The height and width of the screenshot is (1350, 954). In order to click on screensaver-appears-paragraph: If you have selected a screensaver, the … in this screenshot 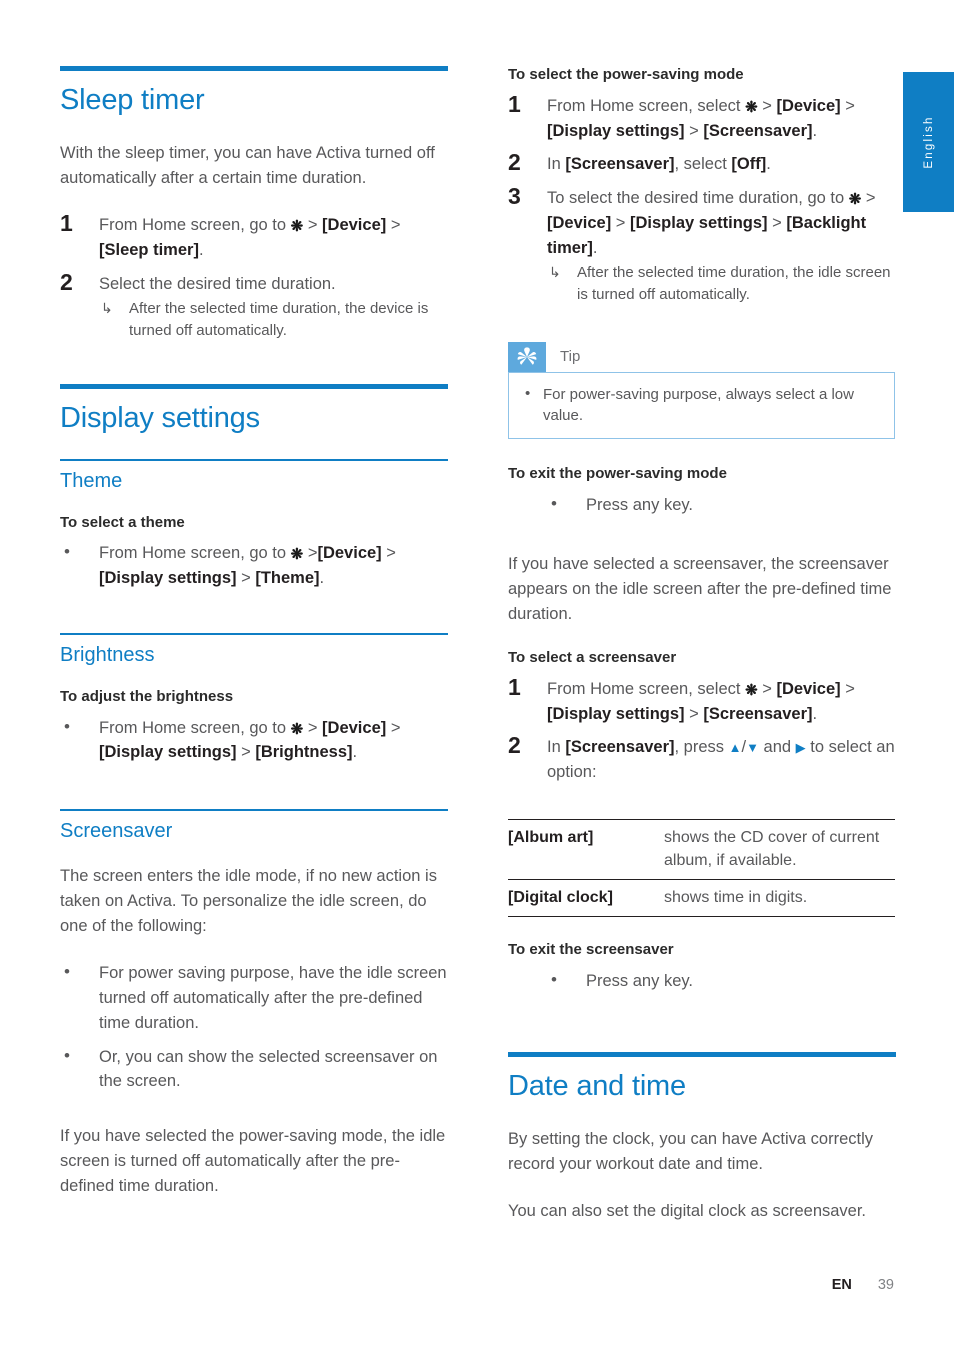, I will do `click(700, 588)`.